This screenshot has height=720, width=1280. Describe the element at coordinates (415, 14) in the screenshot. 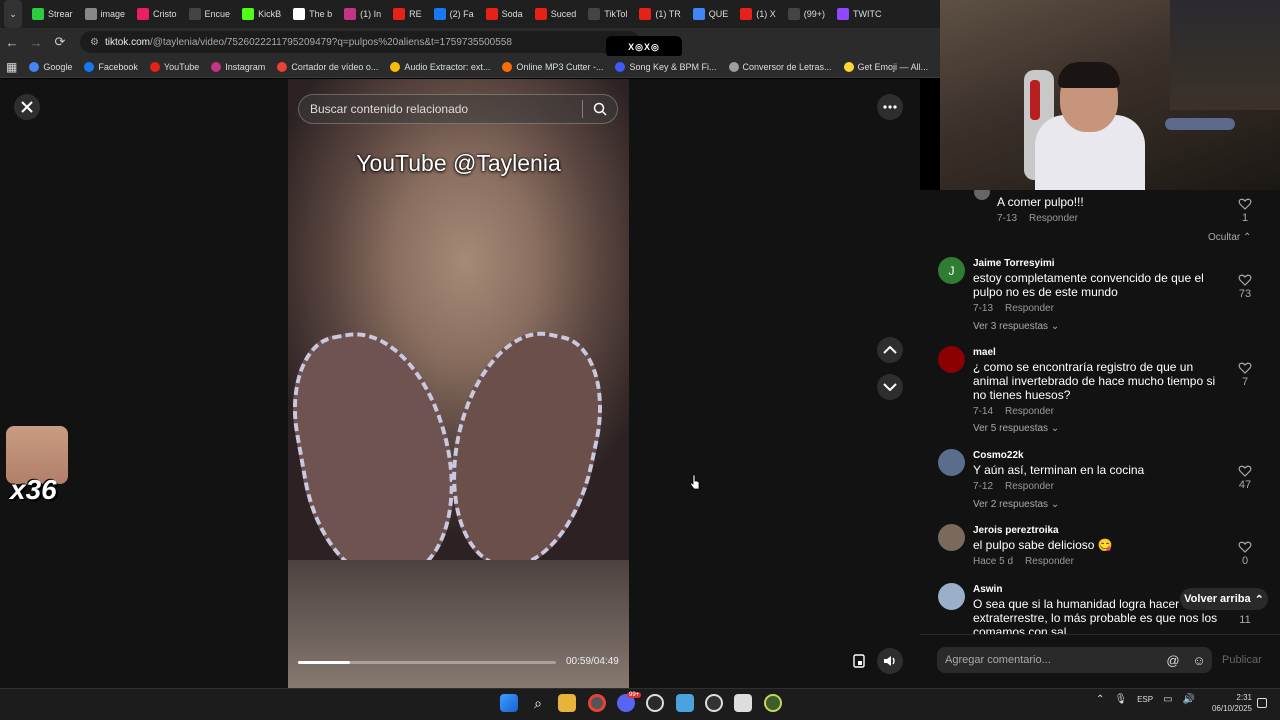

I see `tab-label: RE` at that location.